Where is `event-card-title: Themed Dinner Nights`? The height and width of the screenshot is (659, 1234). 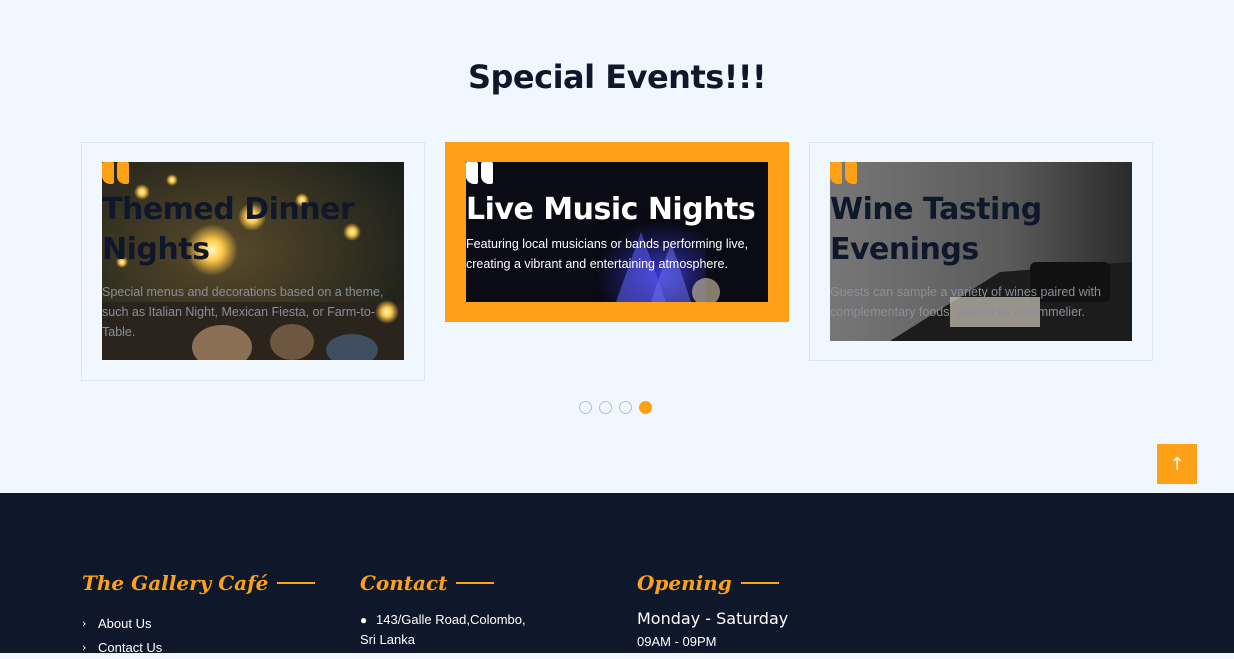 event-card-title: Themed Dinner Nights is located at coordinates (228, 229).